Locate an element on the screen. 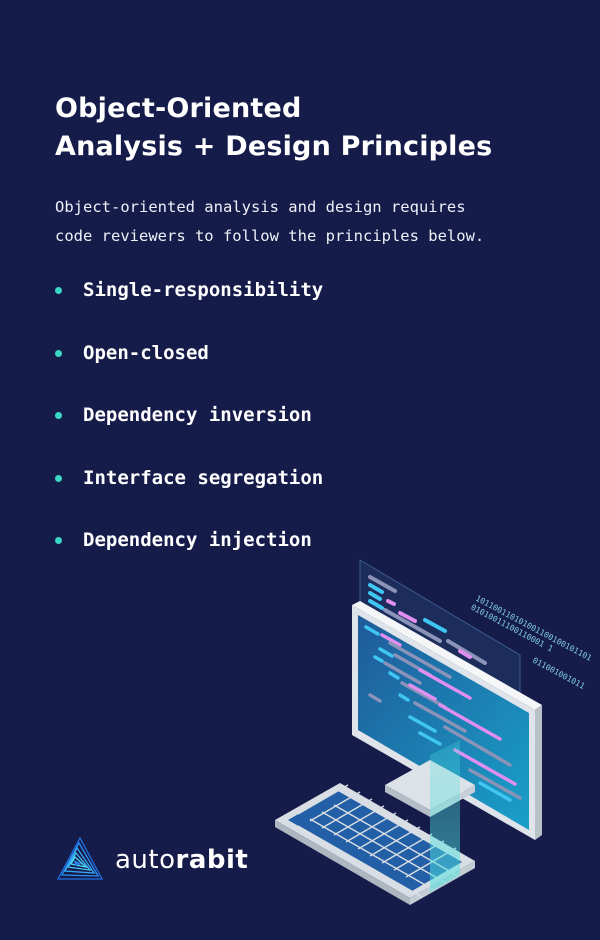 The image size is (600, 940). principle-label: Dependency injection is located at coordinates (197, 540).